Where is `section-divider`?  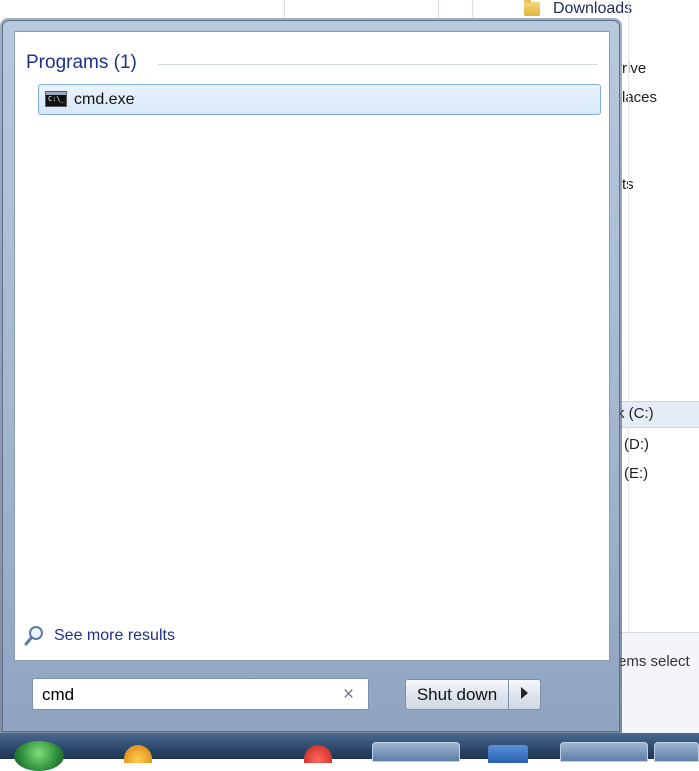
section-divider is located at coordinates (378, 64).